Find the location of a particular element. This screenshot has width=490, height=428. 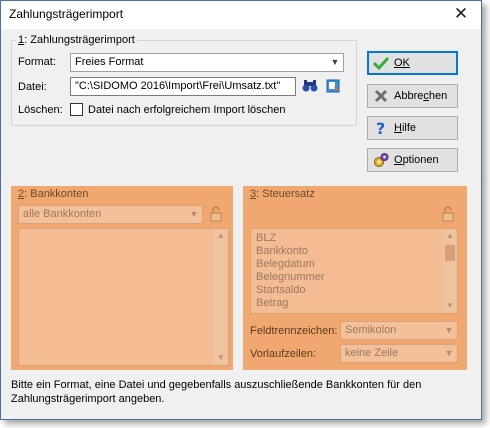

list-item: BLZ is located at coordinates (266, 238).